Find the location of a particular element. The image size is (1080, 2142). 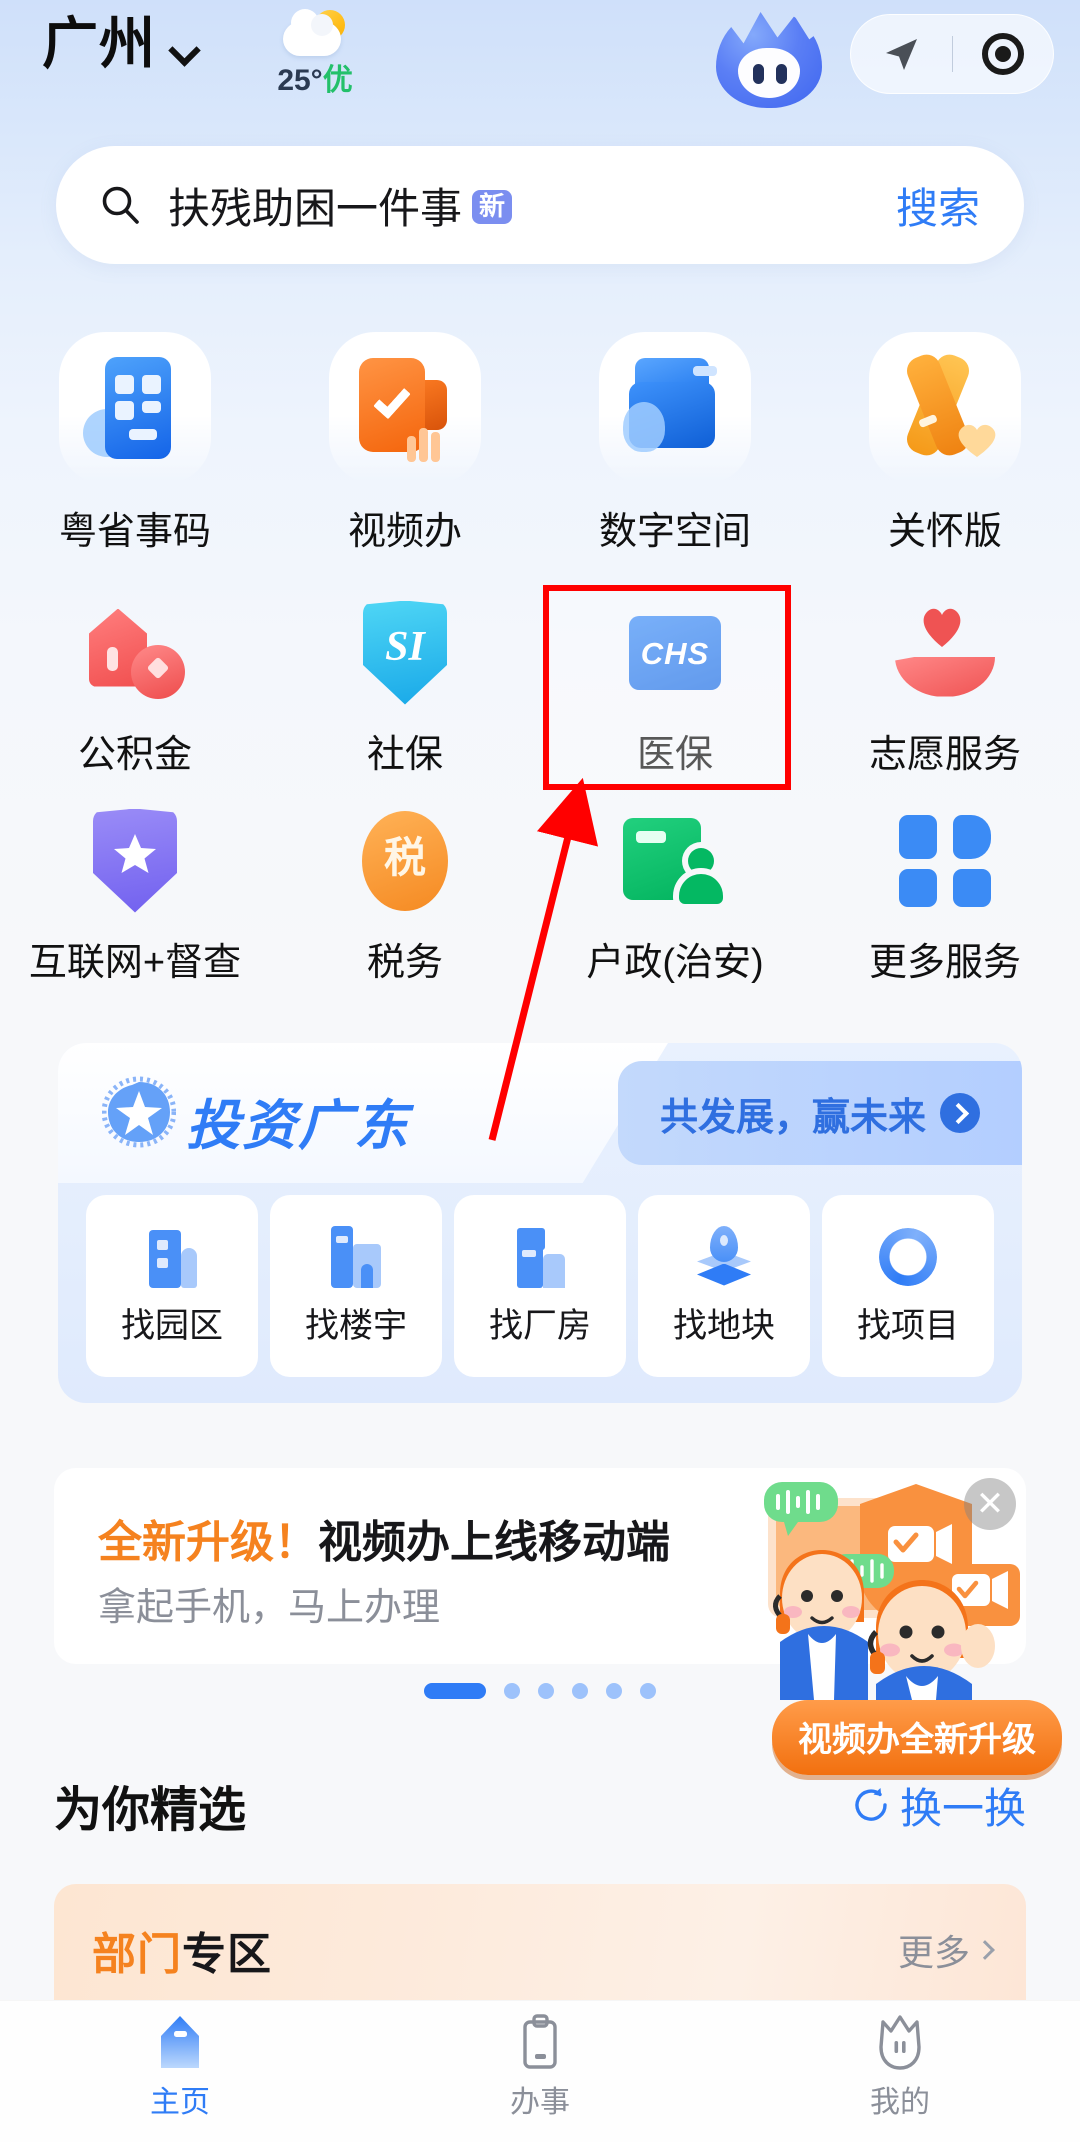

grid-item-video-service: 视频办 is located at coordinates (405, 445).